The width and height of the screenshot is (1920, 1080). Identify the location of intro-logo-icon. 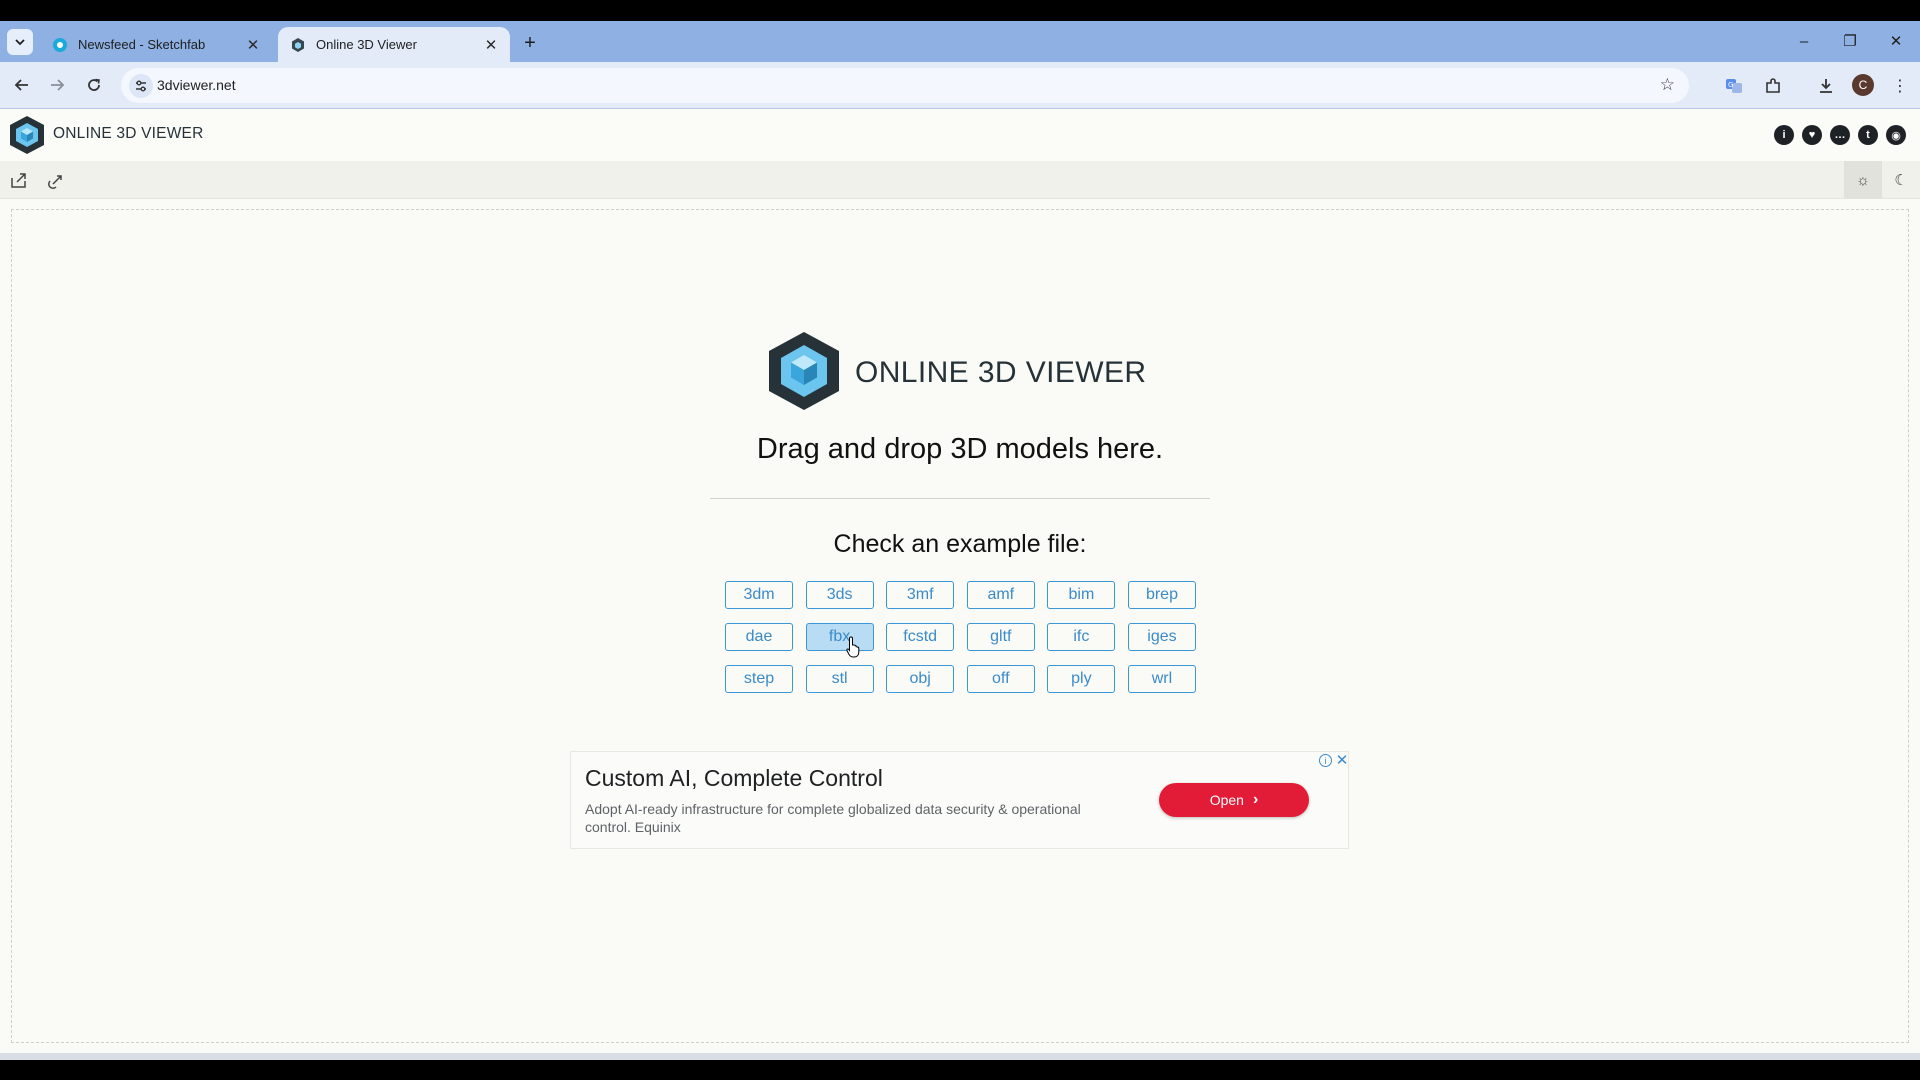
(804, 371).